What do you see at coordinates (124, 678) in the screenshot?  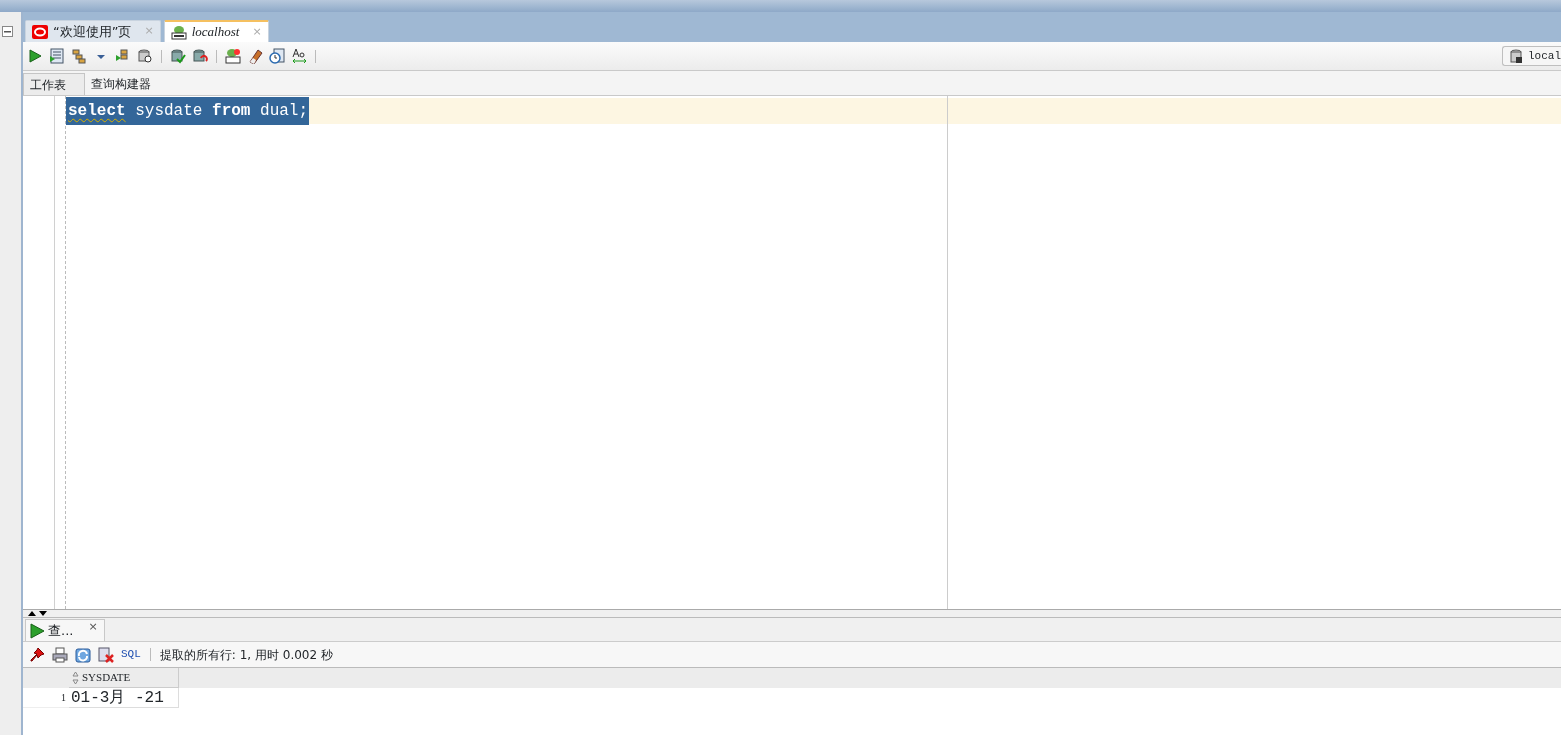 I see `column-header: SYSDATE` at bounding box center [124, 678].